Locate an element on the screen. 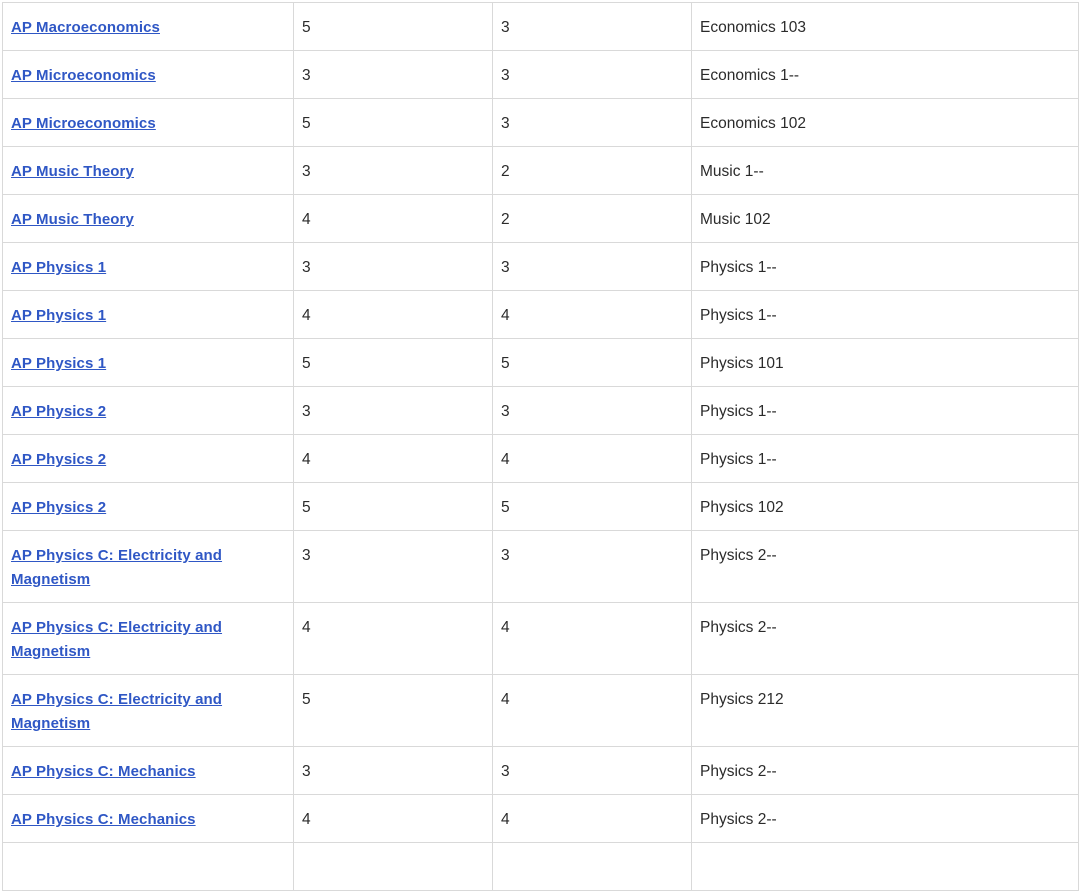 The width and height of the screenshot is (1080, 891). course-cell: Physics 102 is located at coordinates (885, 506).